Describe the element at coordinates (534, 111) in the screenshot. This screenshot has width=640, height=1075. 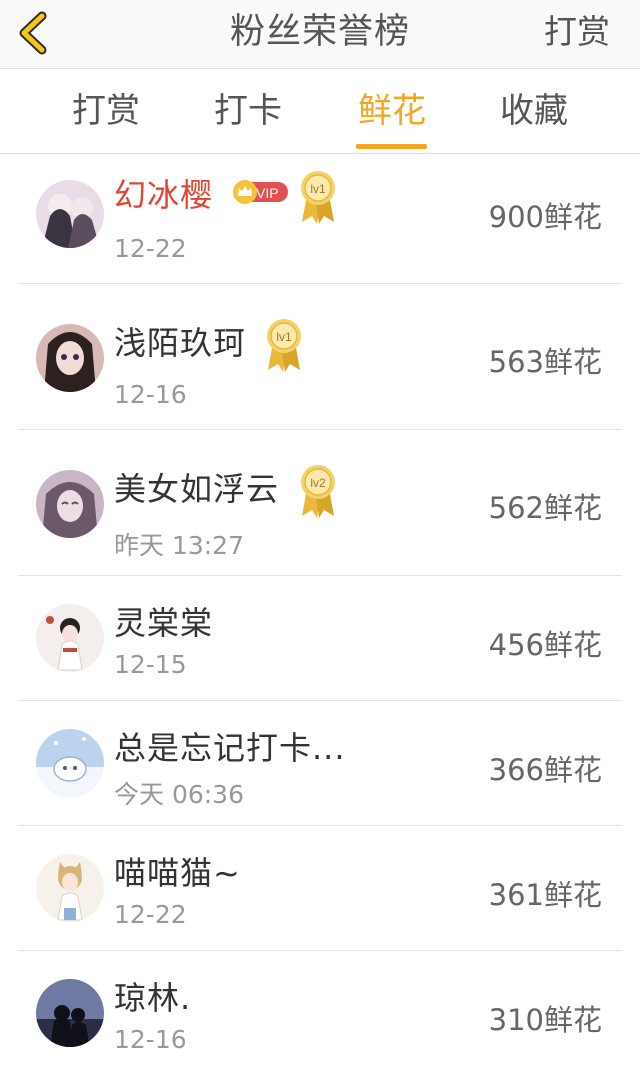
I see `tab-favorites: 收藏` at that location.